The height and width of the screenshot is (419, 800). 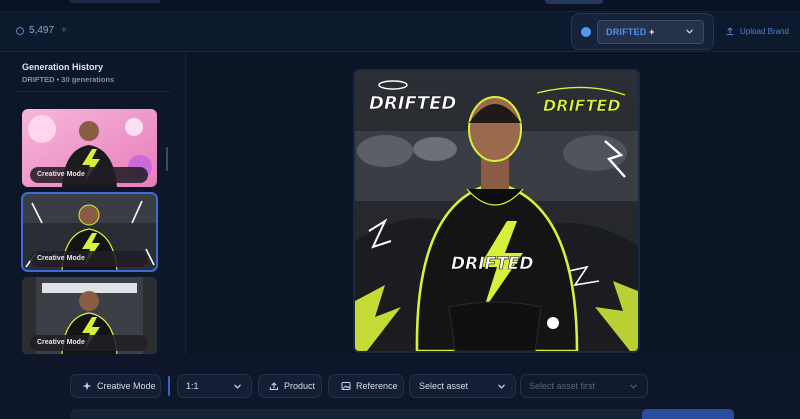 I want to click on credits-value: 5,497, so click(x=42, y=30).